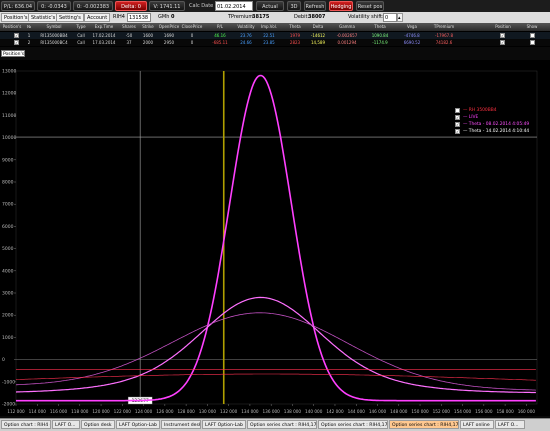 The image size is (550, 431). What do you see at coordinates (9, 116) in the screenshot?
I see `y-tick-label: 11000` at bounding box center [9, 116].